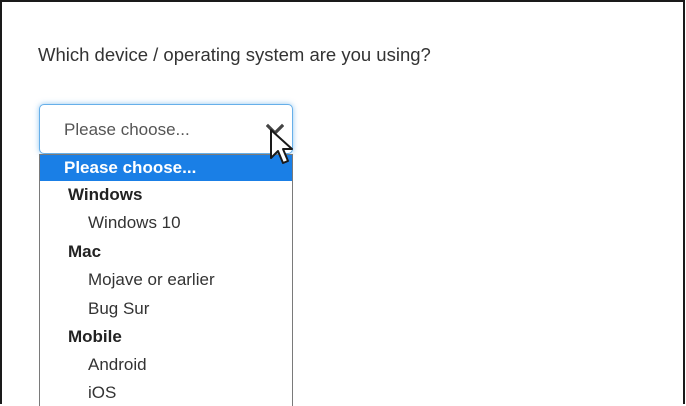 This screenshot has width=686, height=406. What do you see at coordinates (281, 146) in the screenshot?
I see `mouse-cursor-icon` at bounding box center [281, 146].